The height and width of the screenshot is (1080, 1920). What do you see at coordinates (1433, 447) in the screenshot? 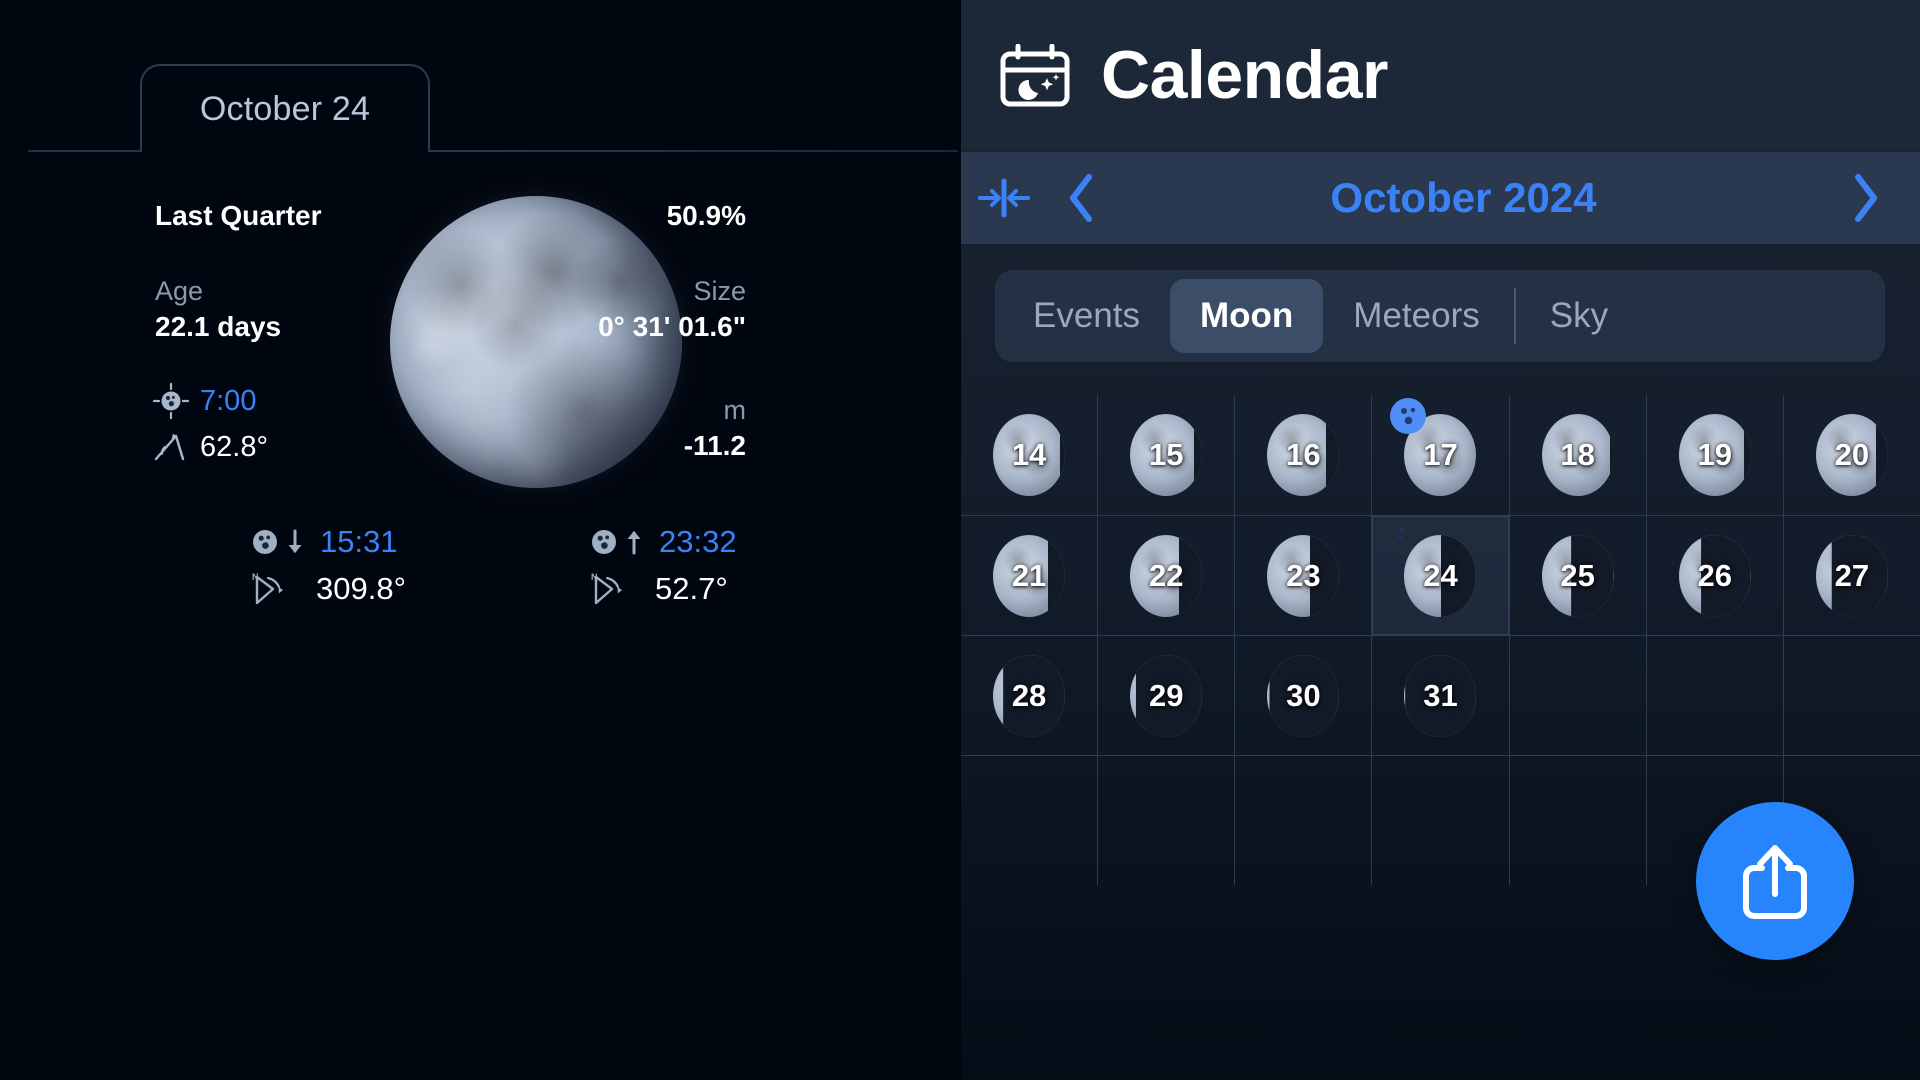
I see `day-moon-phase-icon: 17` at bounding box center [1433, 447].